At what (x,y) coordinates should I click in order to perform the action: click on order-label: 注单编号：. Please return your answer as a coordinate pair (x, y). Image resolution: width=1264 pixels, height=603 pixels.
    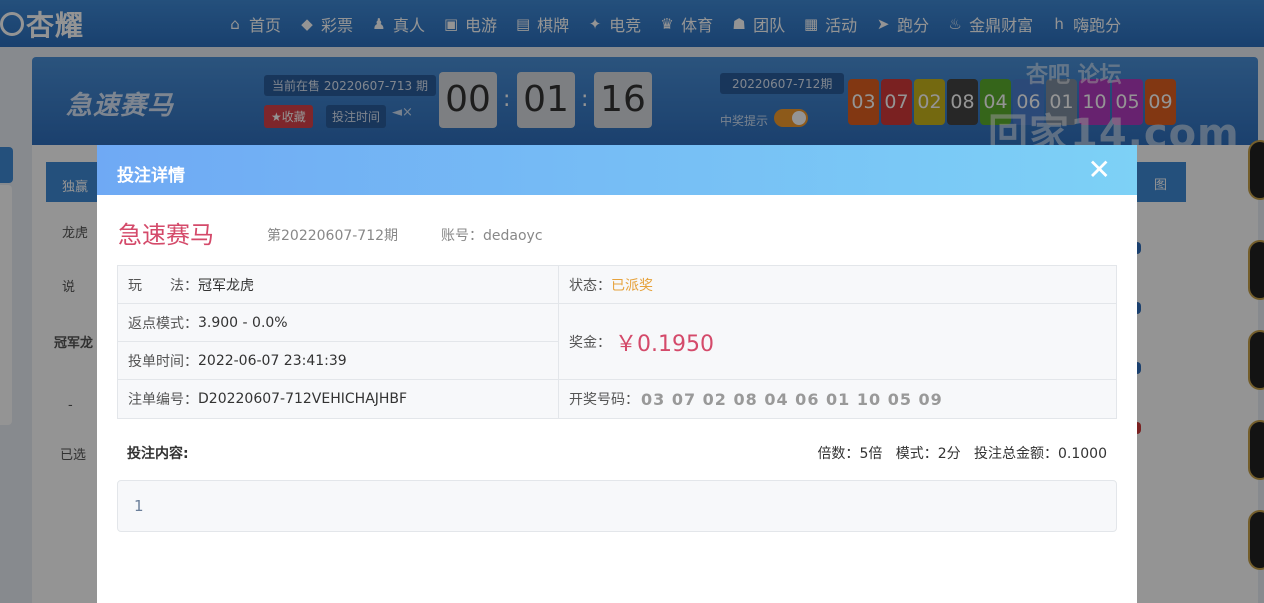
    Looking at the image, I should click on (163, 400).